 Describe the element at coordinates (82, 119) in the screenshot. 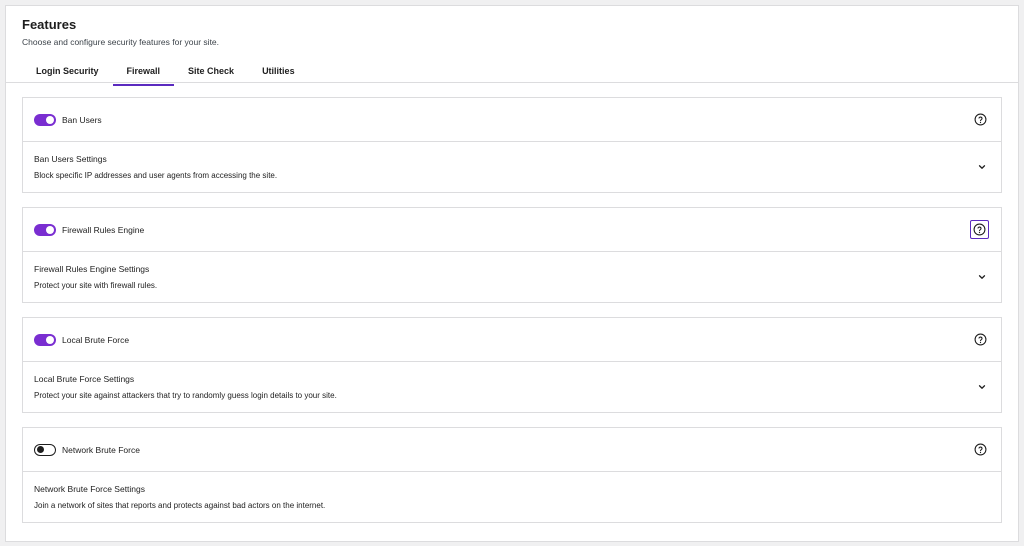

I see `feature-name: Ban Users` at that location.